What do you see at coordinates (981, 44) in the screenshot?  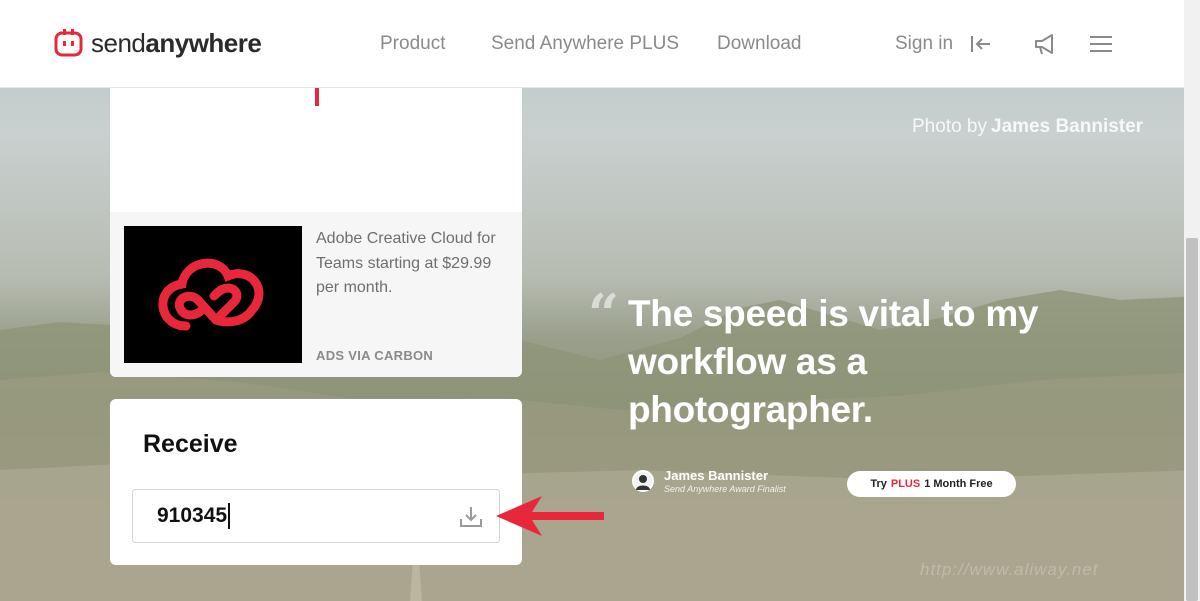 I see `sign-in-arrow-icon` at bounding box center [981, 44].